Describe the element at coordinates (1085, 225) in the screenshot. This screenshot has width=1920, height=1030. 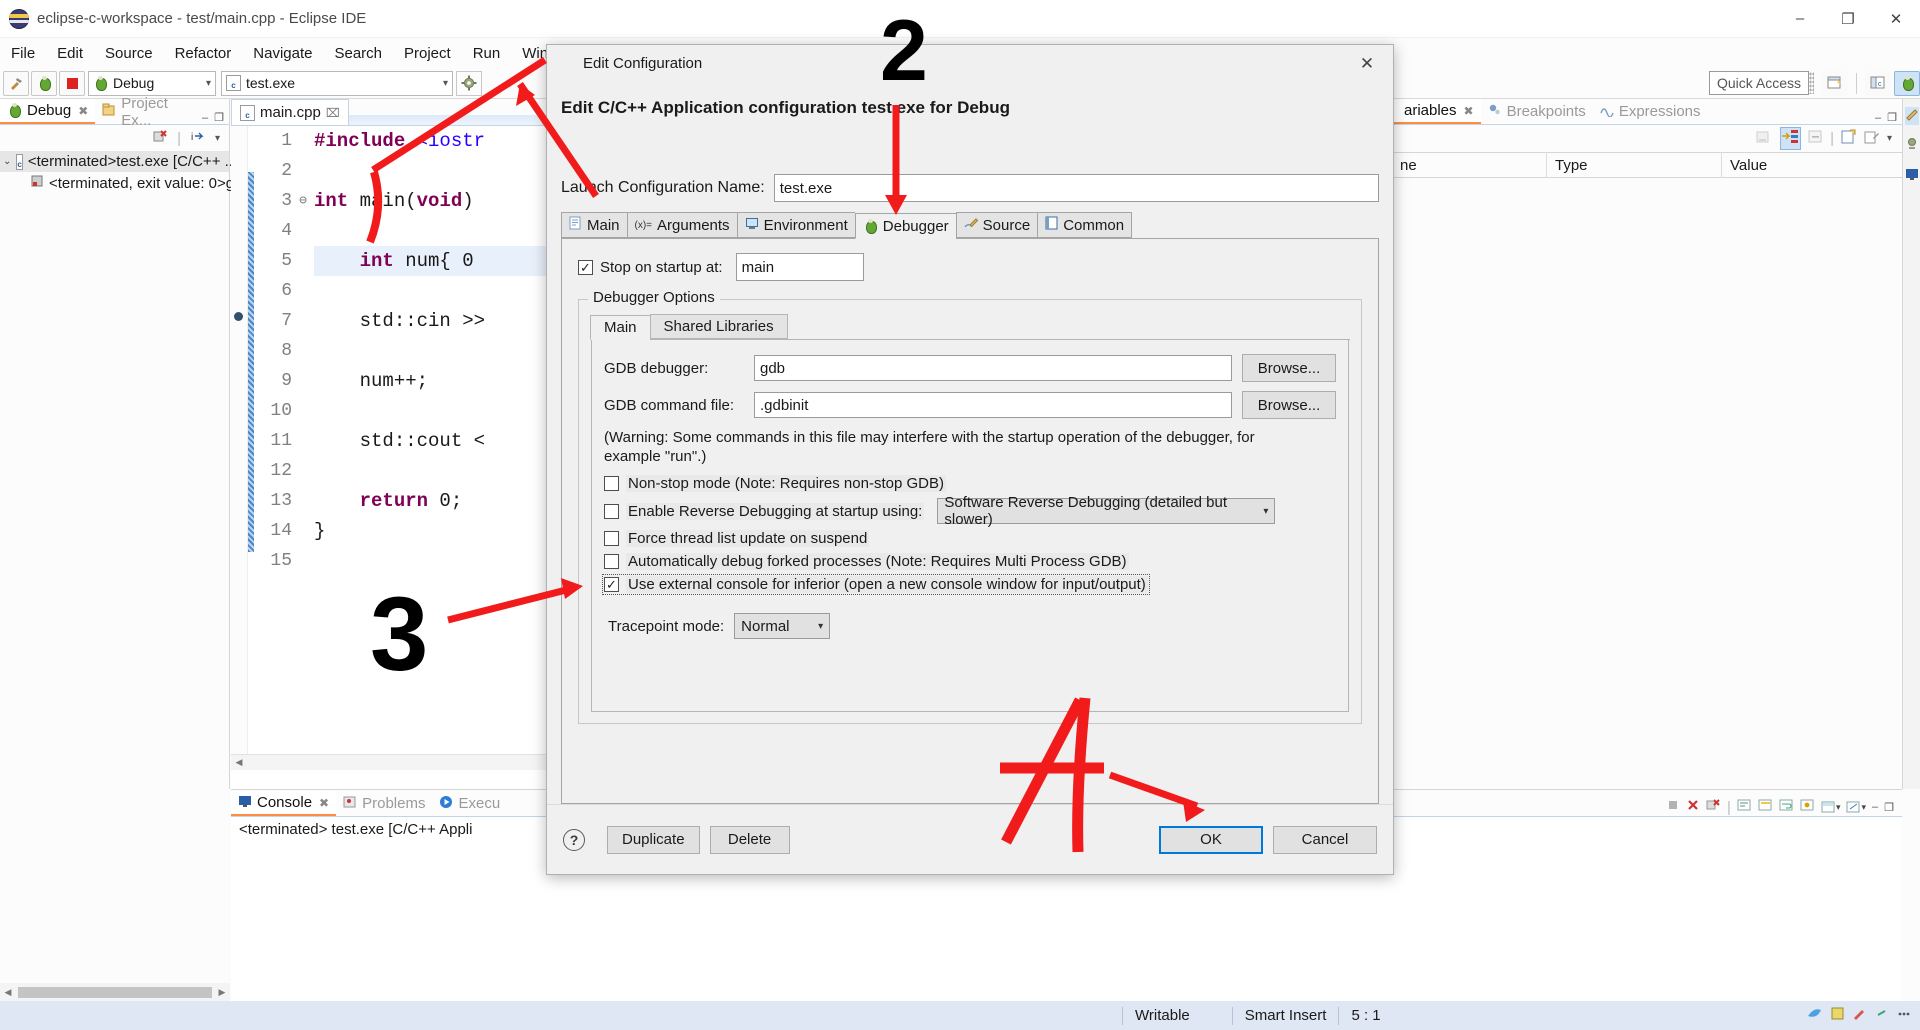
I see `tab-common: Common` at that location.